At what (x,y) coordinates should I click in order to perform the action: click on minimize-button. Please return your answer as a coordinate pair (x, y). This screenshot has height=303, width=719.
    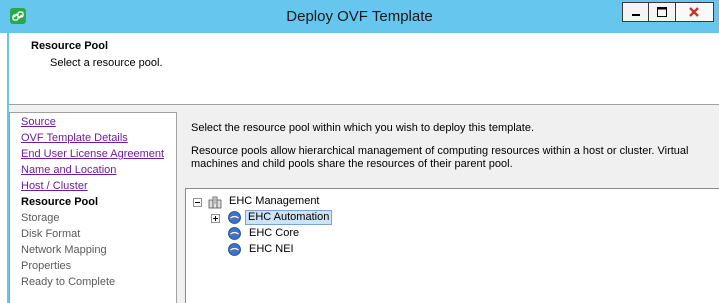
    Looking at the image, I should click on (635, 12).